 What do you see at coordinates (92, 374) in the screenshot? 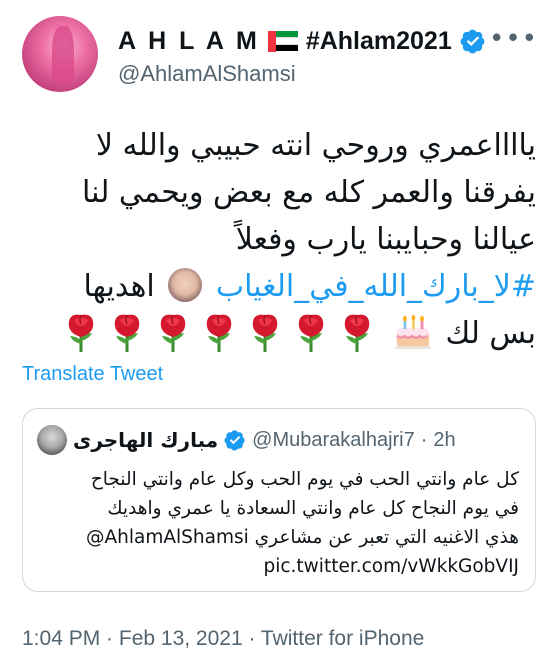
I see `translate-tweet-link: Translate Tweet` at bounding box center [92, 374].